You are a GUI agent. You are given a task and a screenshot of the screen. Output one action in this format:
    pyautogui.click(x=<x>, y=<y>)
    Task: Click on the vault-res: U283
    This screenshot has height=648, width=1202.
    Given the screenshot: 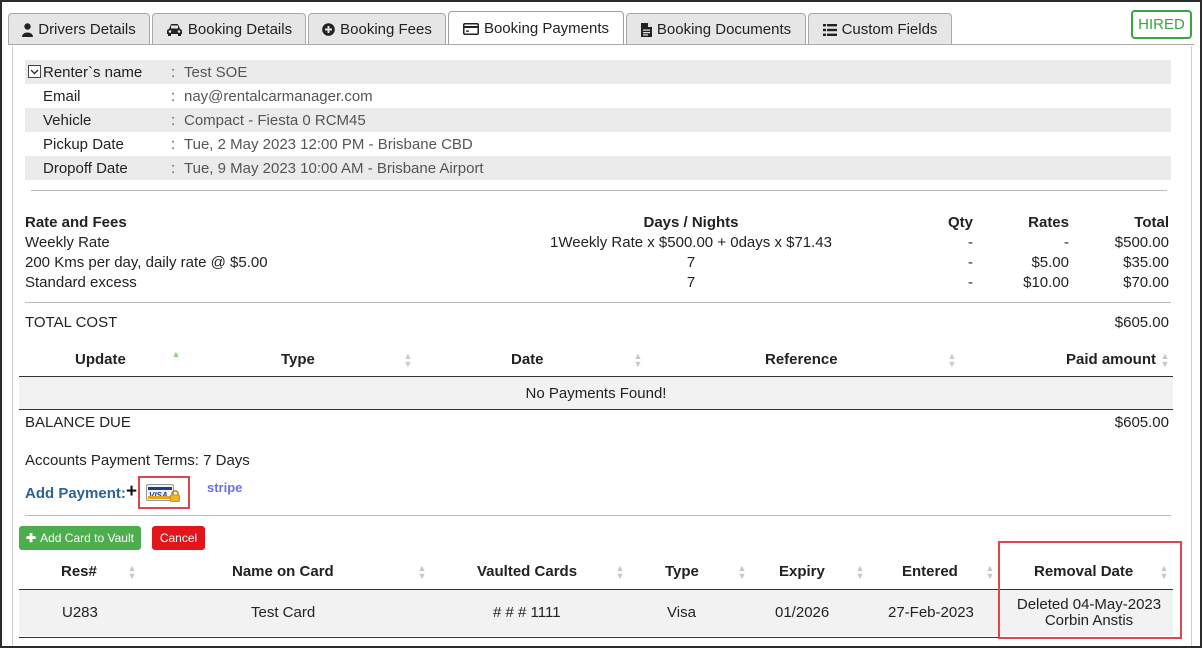 What is the action you would take?
    pyautogui.click(x=80, y=612)
    